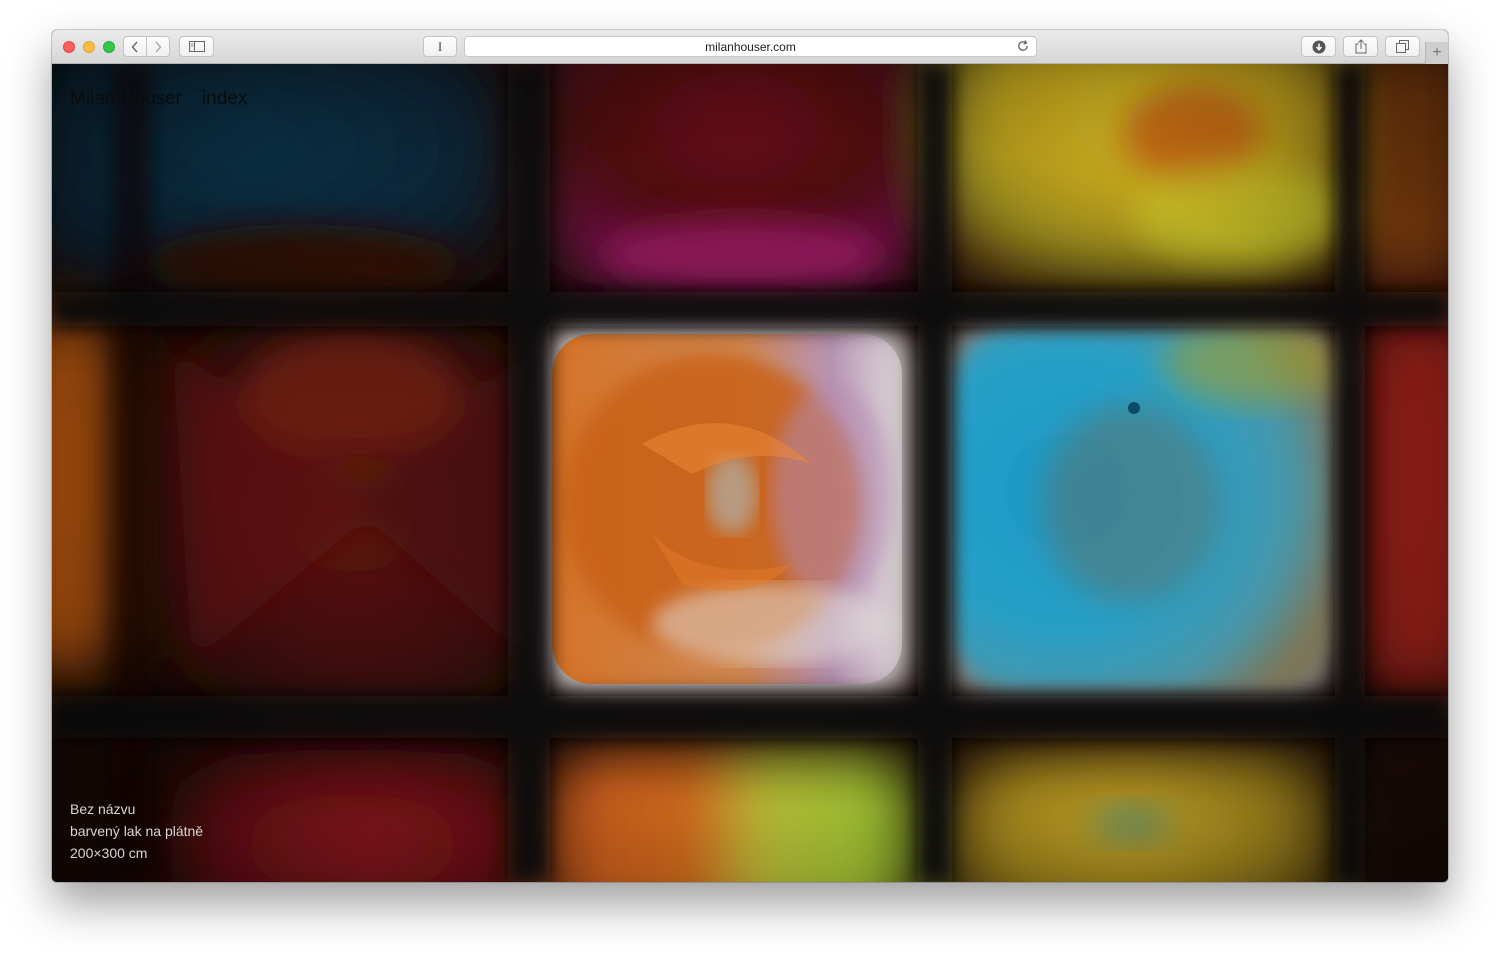 The width and height of the screenshot is (1500, 957). I want to click on sidebar-button, so click(196, 46).